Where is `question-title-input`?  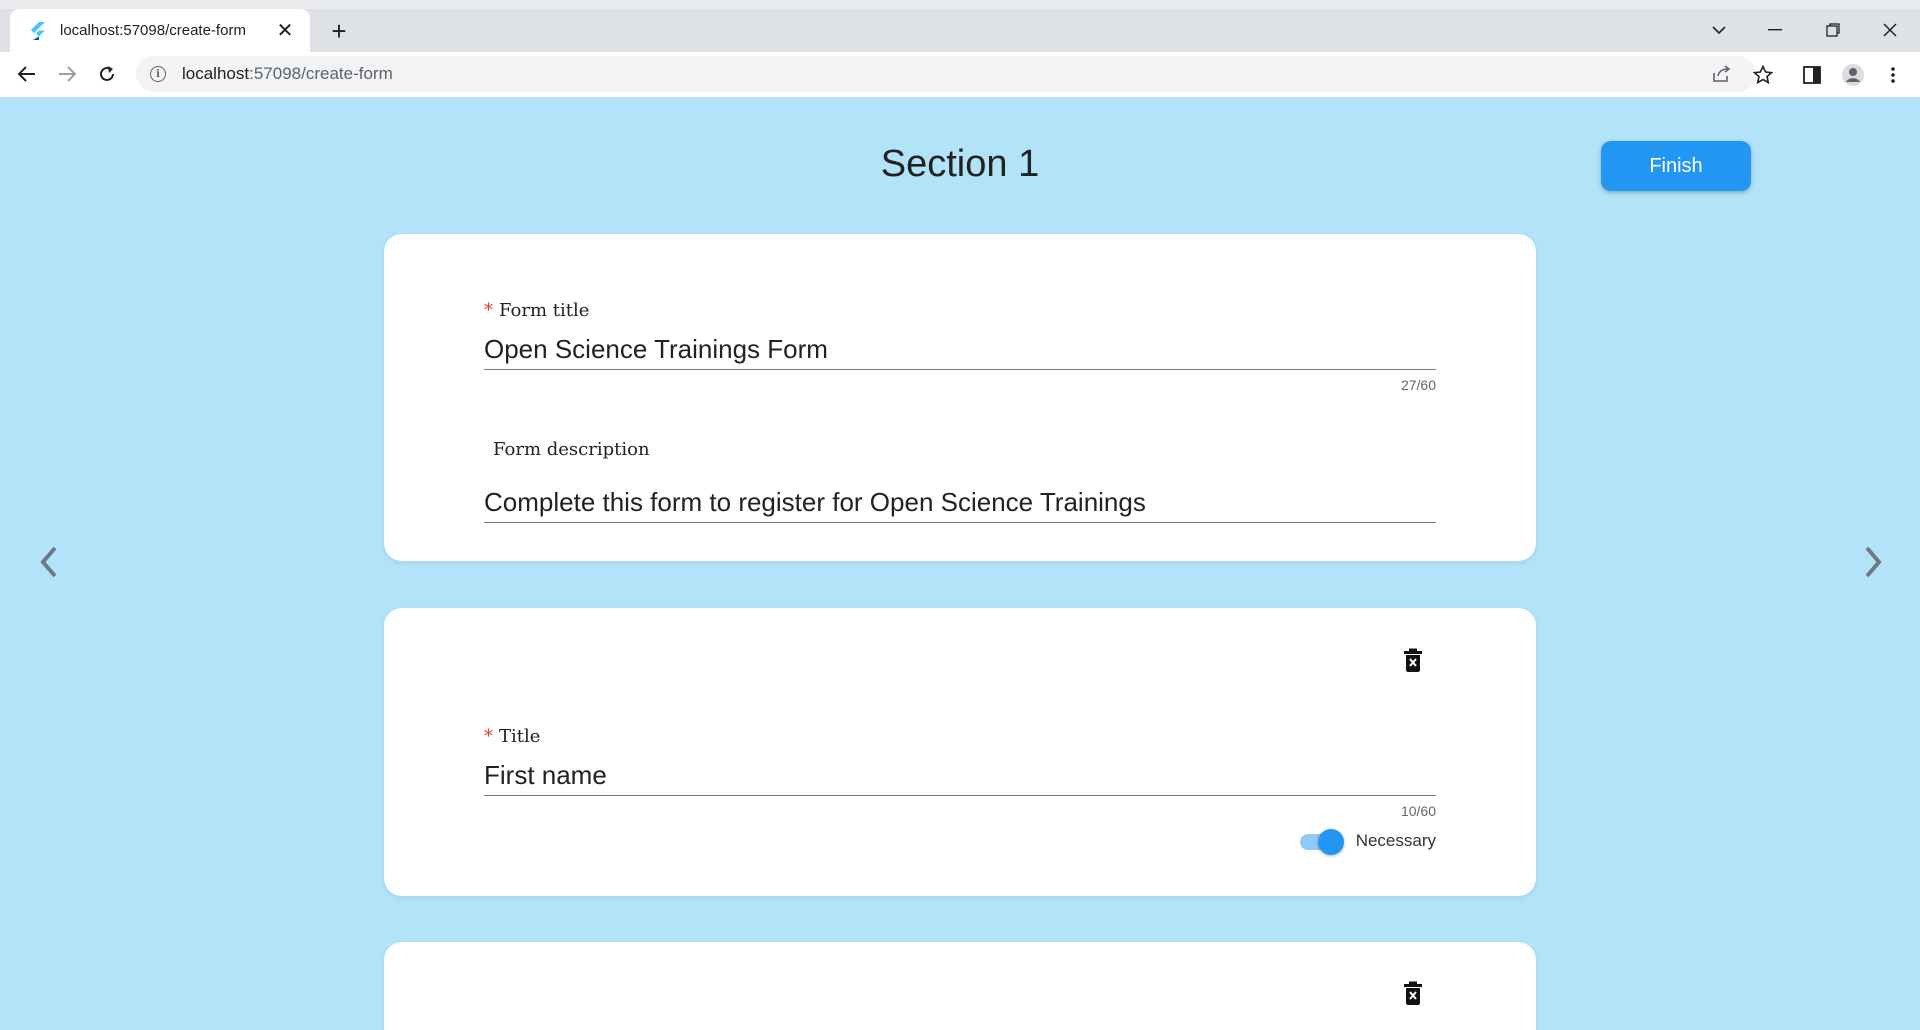
question-title-input is located at coordinates (960, 778).